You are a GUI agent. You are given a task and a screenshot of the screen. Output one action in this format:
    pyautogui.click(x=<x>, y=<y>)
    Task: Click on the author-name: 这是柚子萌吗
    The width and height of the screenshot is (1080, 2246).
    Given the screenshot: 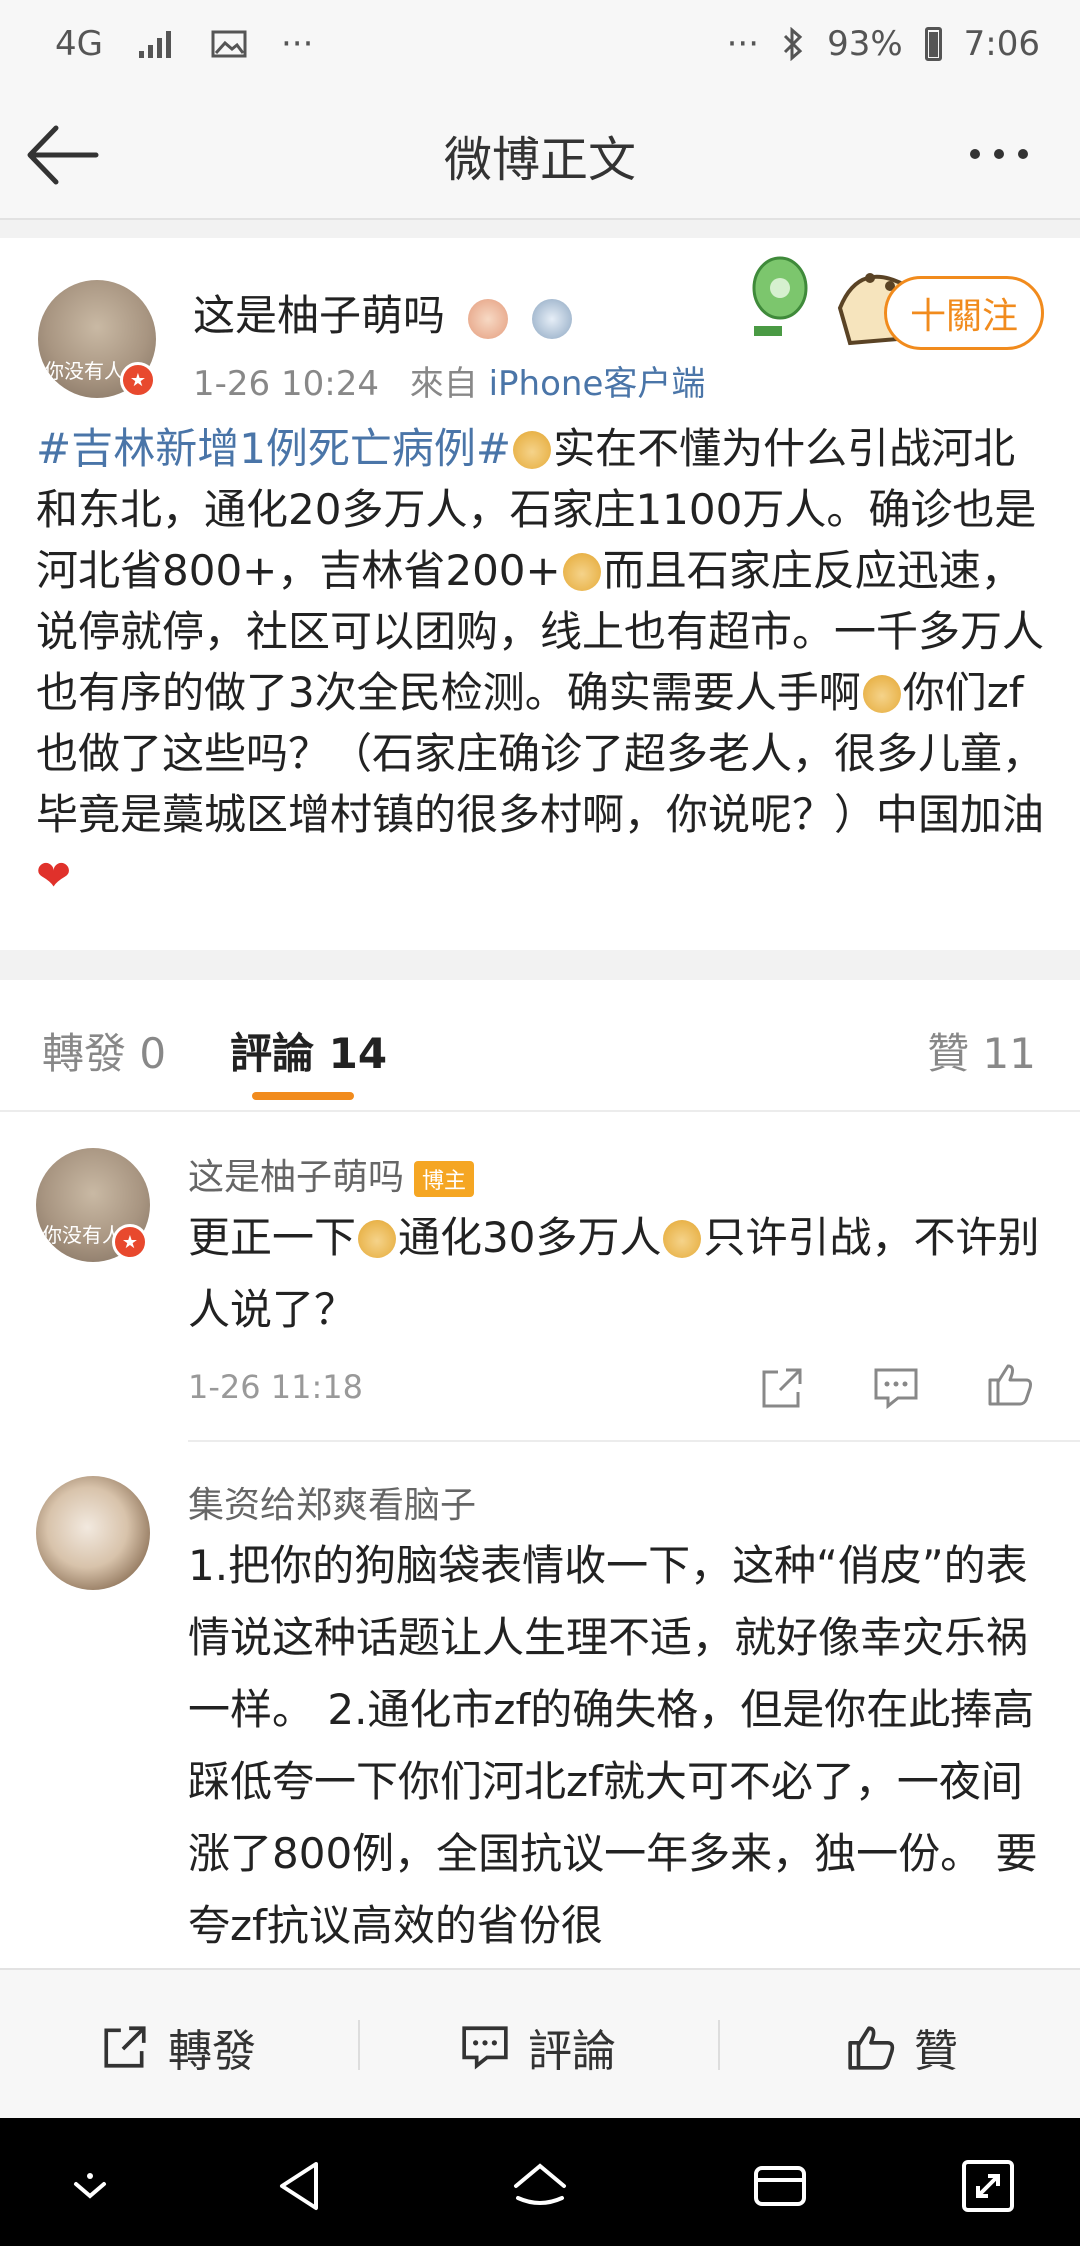 What is the action you would take?
    pyautogui.click(x=382, y=312)
    